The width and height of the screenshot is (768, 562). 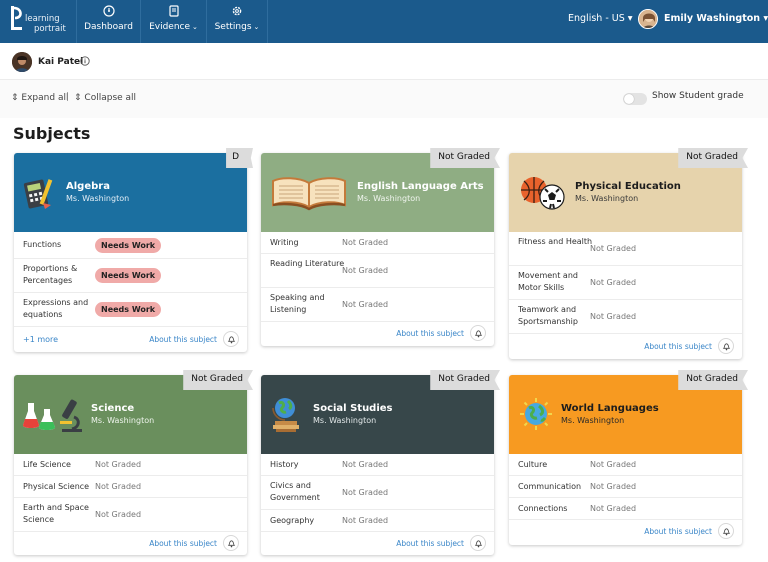 I want to click on list-item: Geography Not Graded, so click(x=377, y=521).